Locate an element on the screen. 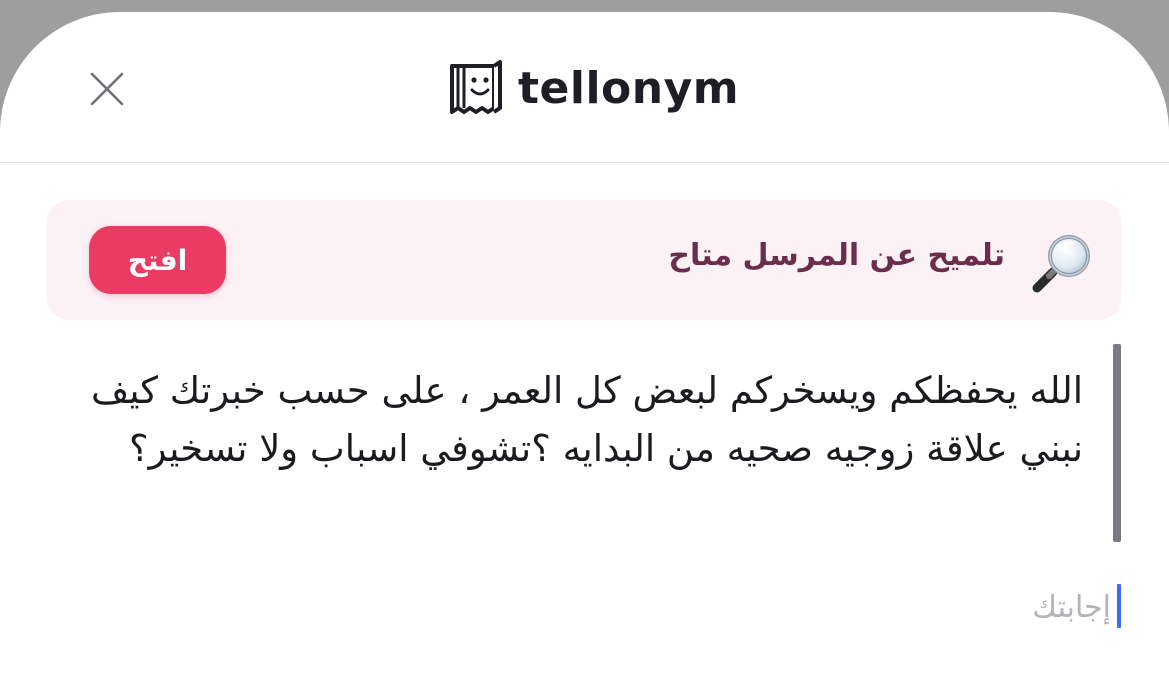 The height and width of the screenshot is (677, 1169). brand: tellonym is located at coordinates (592, 88).